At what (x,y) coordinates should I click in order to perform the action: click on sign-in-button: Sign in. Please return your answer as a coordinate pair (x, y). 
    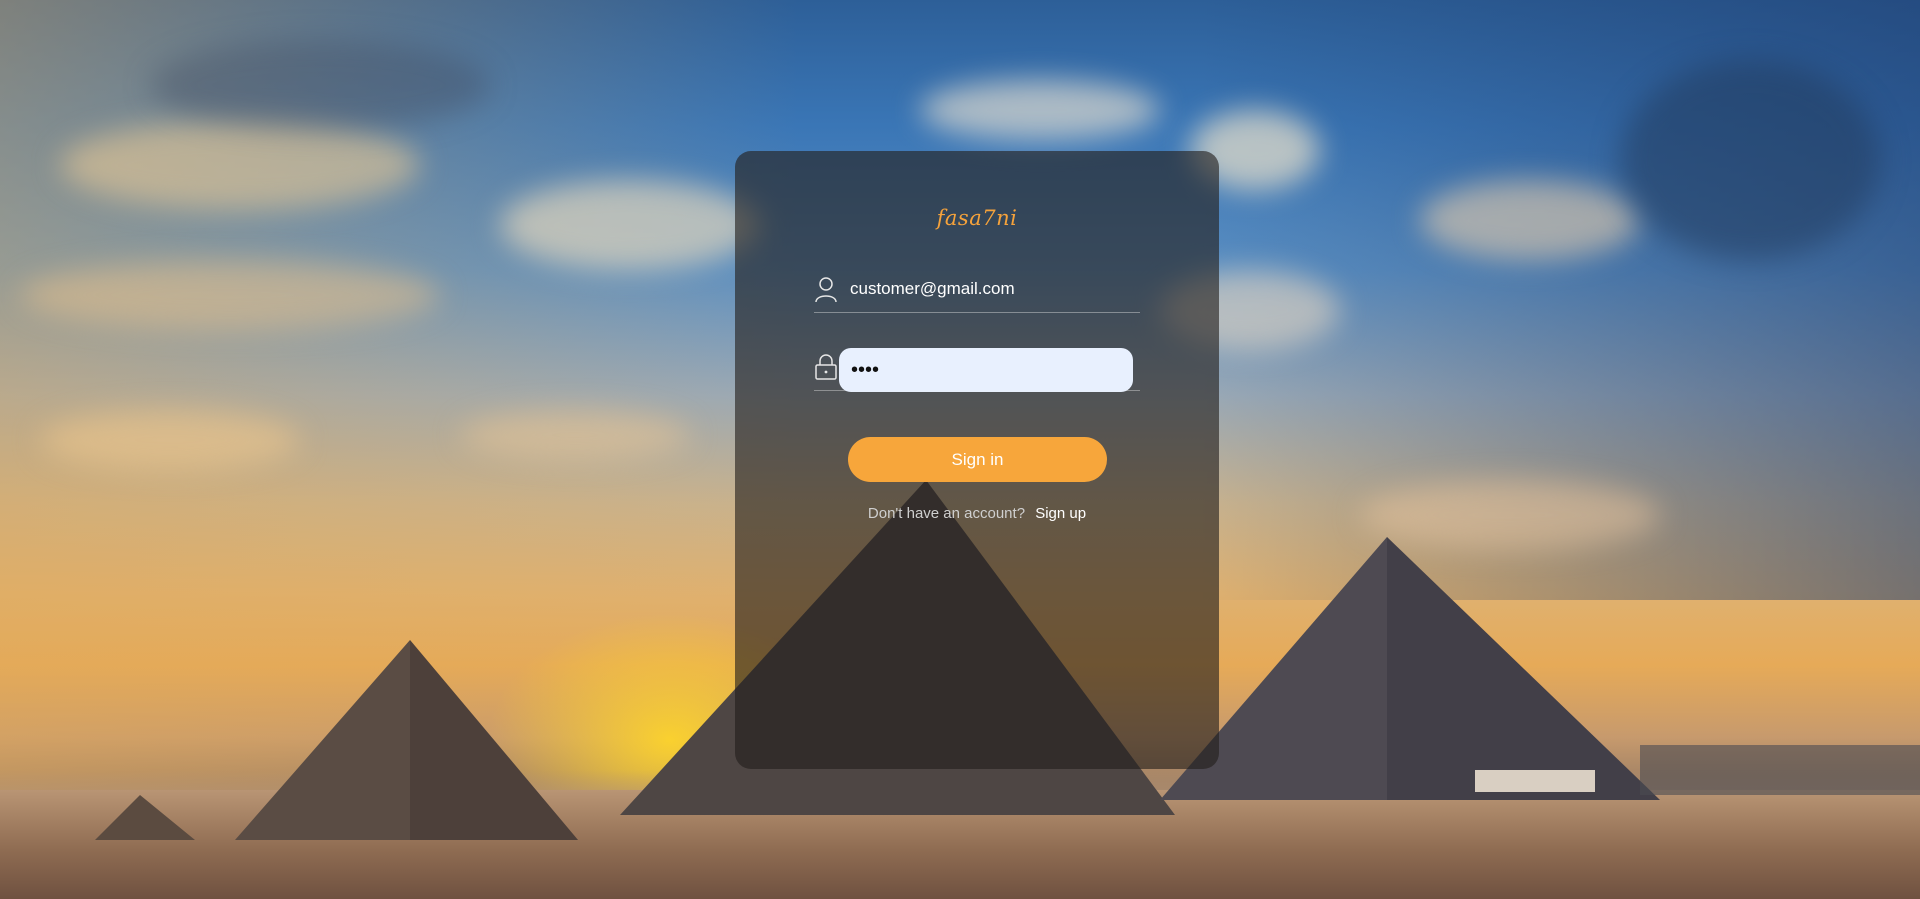
    Looking at the image, I should click on (977, 459).